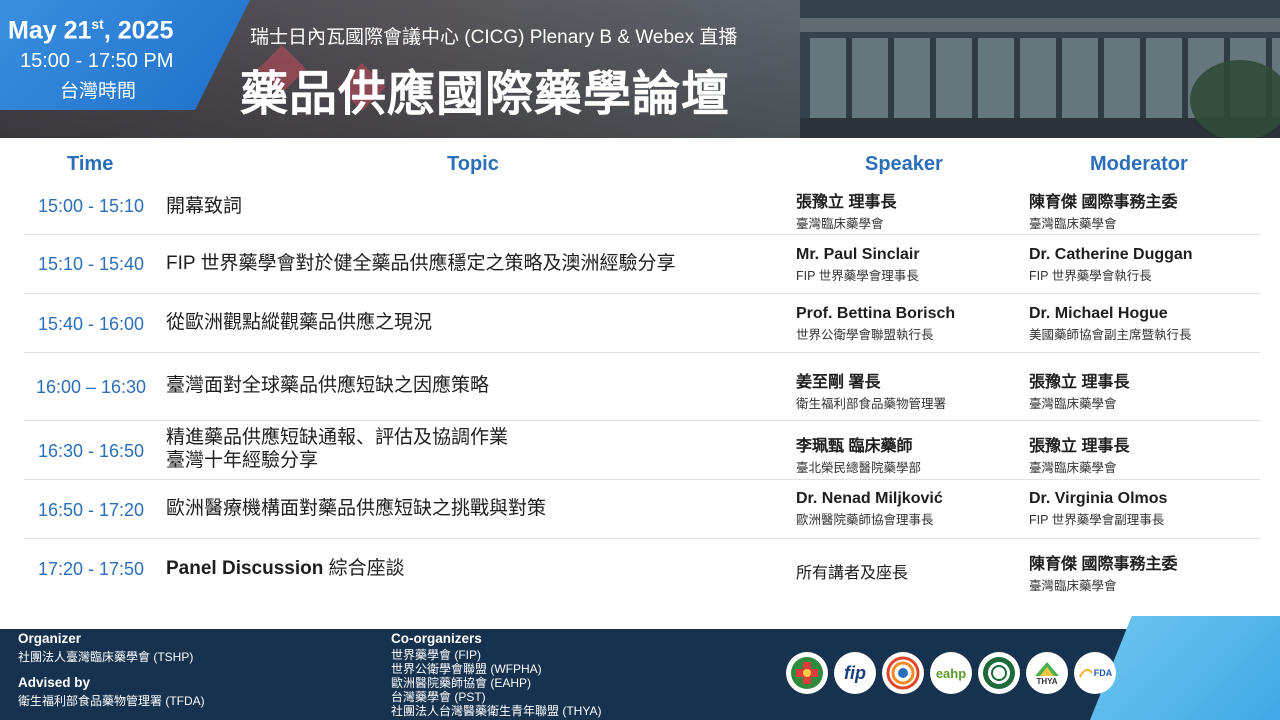 The width and height of the screenshot is (1280, 720). Describe the element at coordinates (494, 37) in the screenshot. I see `event-venue: 瑞士日內瓦國際會議中心 (CICG) Plenary B & Webex 直播` at that location.